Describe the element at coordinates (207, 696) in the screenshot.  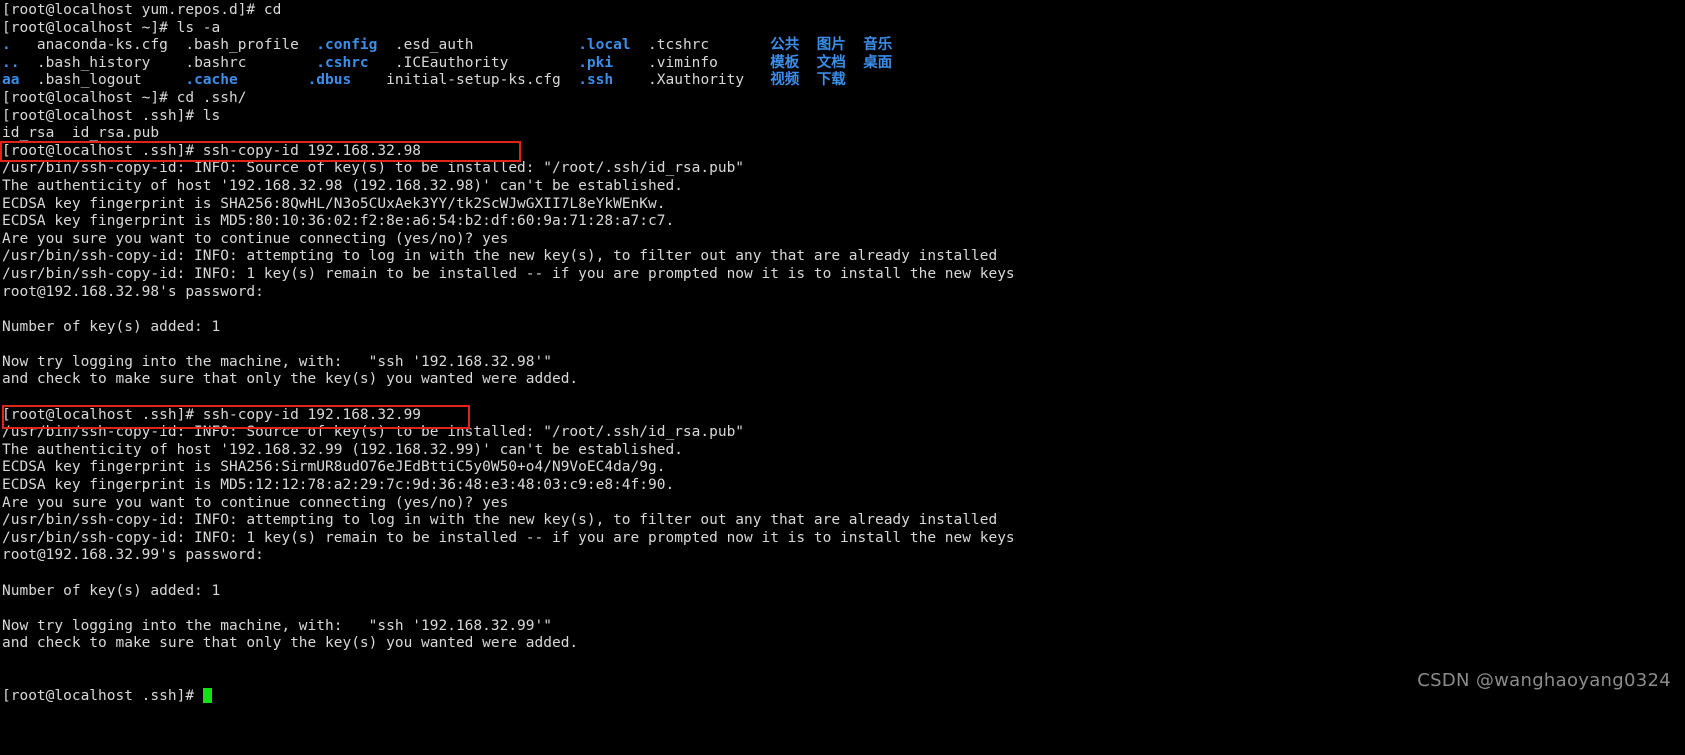
I see `text-cursor` at that location.